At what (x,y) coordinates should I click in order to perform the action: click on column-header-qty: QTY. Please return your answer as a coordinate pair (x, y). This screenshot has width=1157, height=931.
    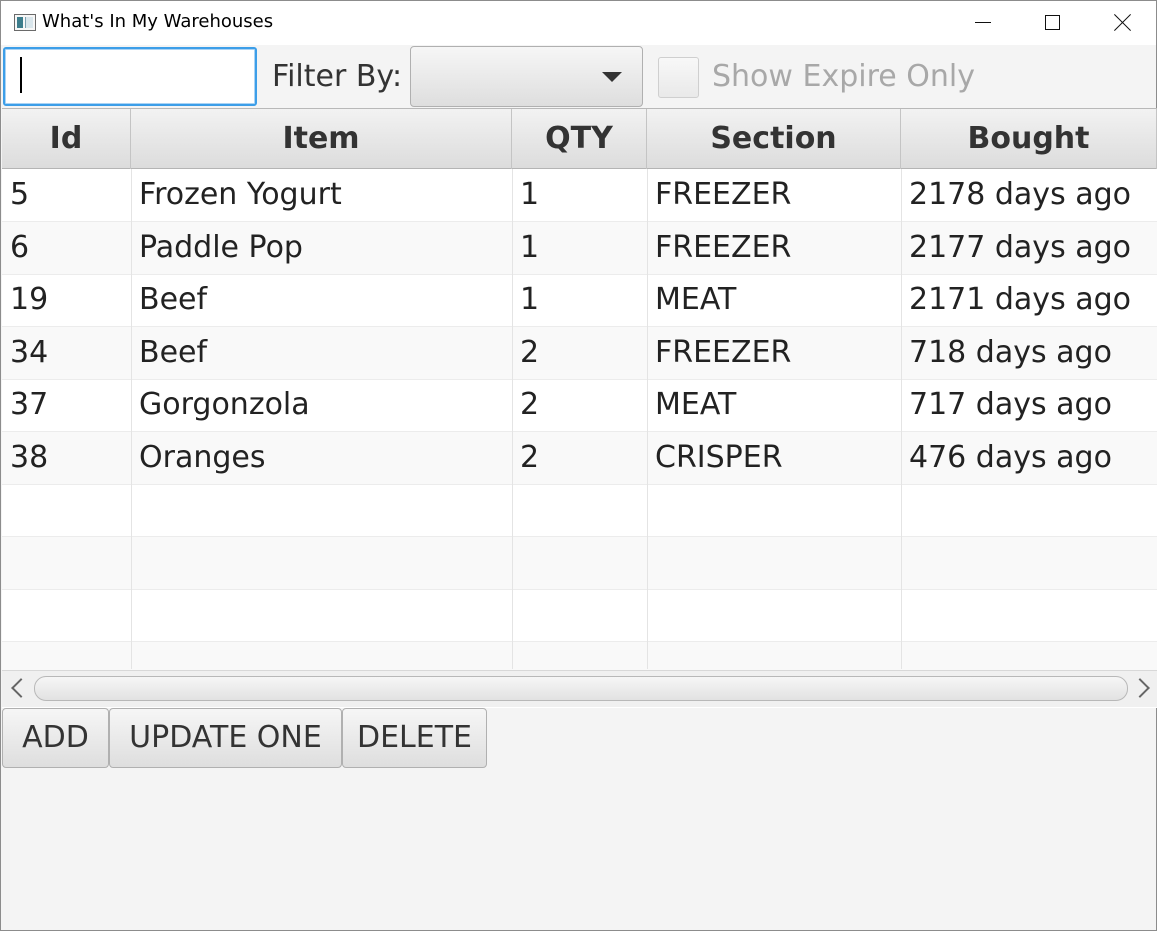
    Looking at the image, I should click on (579, 139).